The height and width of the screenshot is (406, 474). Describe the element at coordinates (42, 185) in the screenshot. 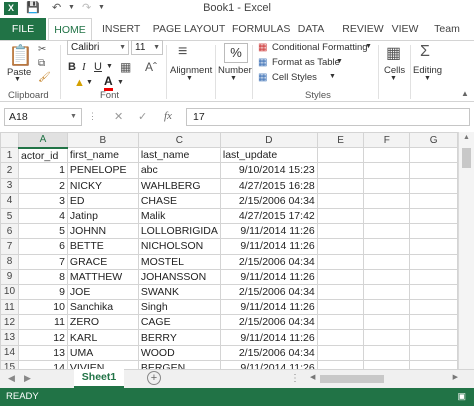

I see `cell-a: 2` at that location.